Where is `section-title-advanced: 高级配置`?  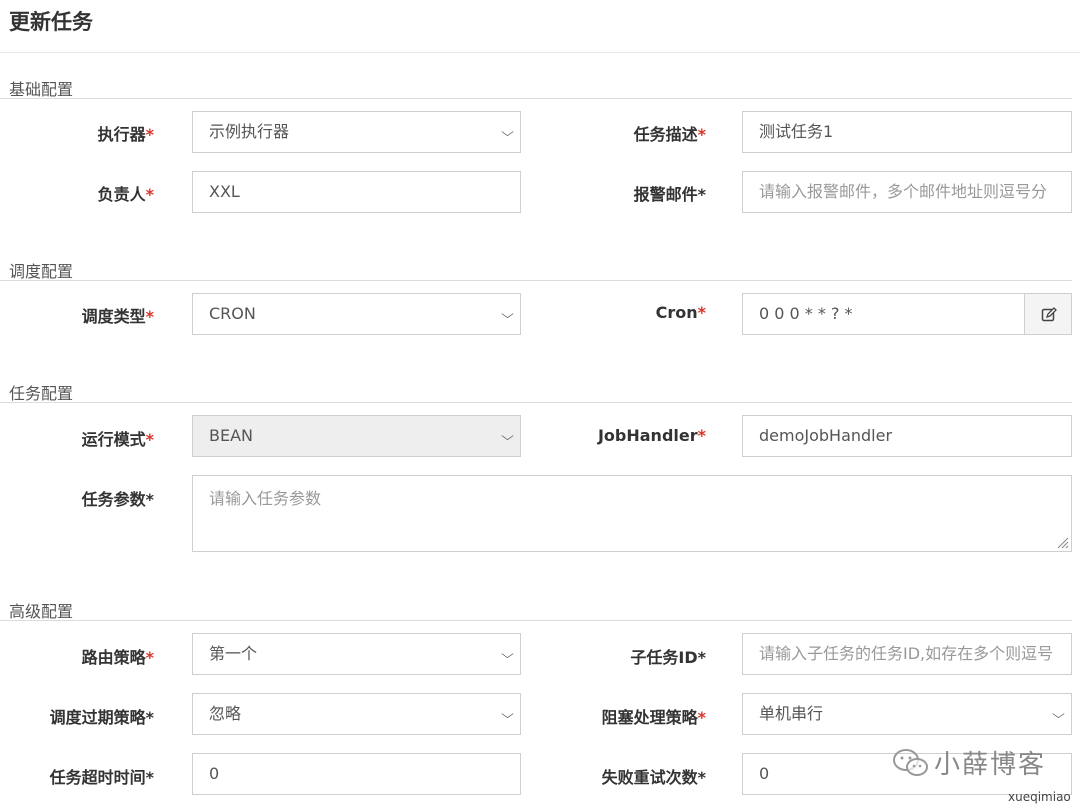 section-title-advanced: 高级配置 is located at coordinates (41, 611).